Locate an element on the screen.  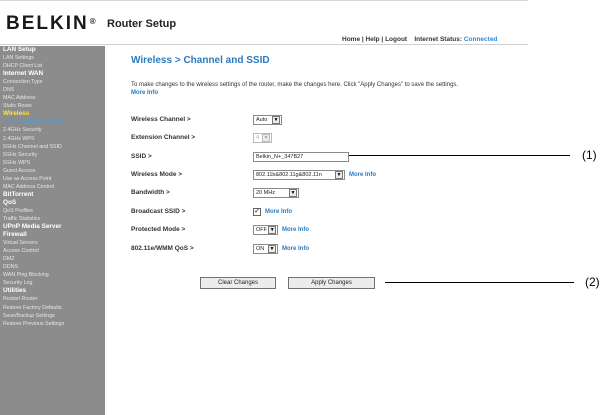
sidebar-item-dhcp-client-list: DHCP Client List is located at coordinates (52, 66).